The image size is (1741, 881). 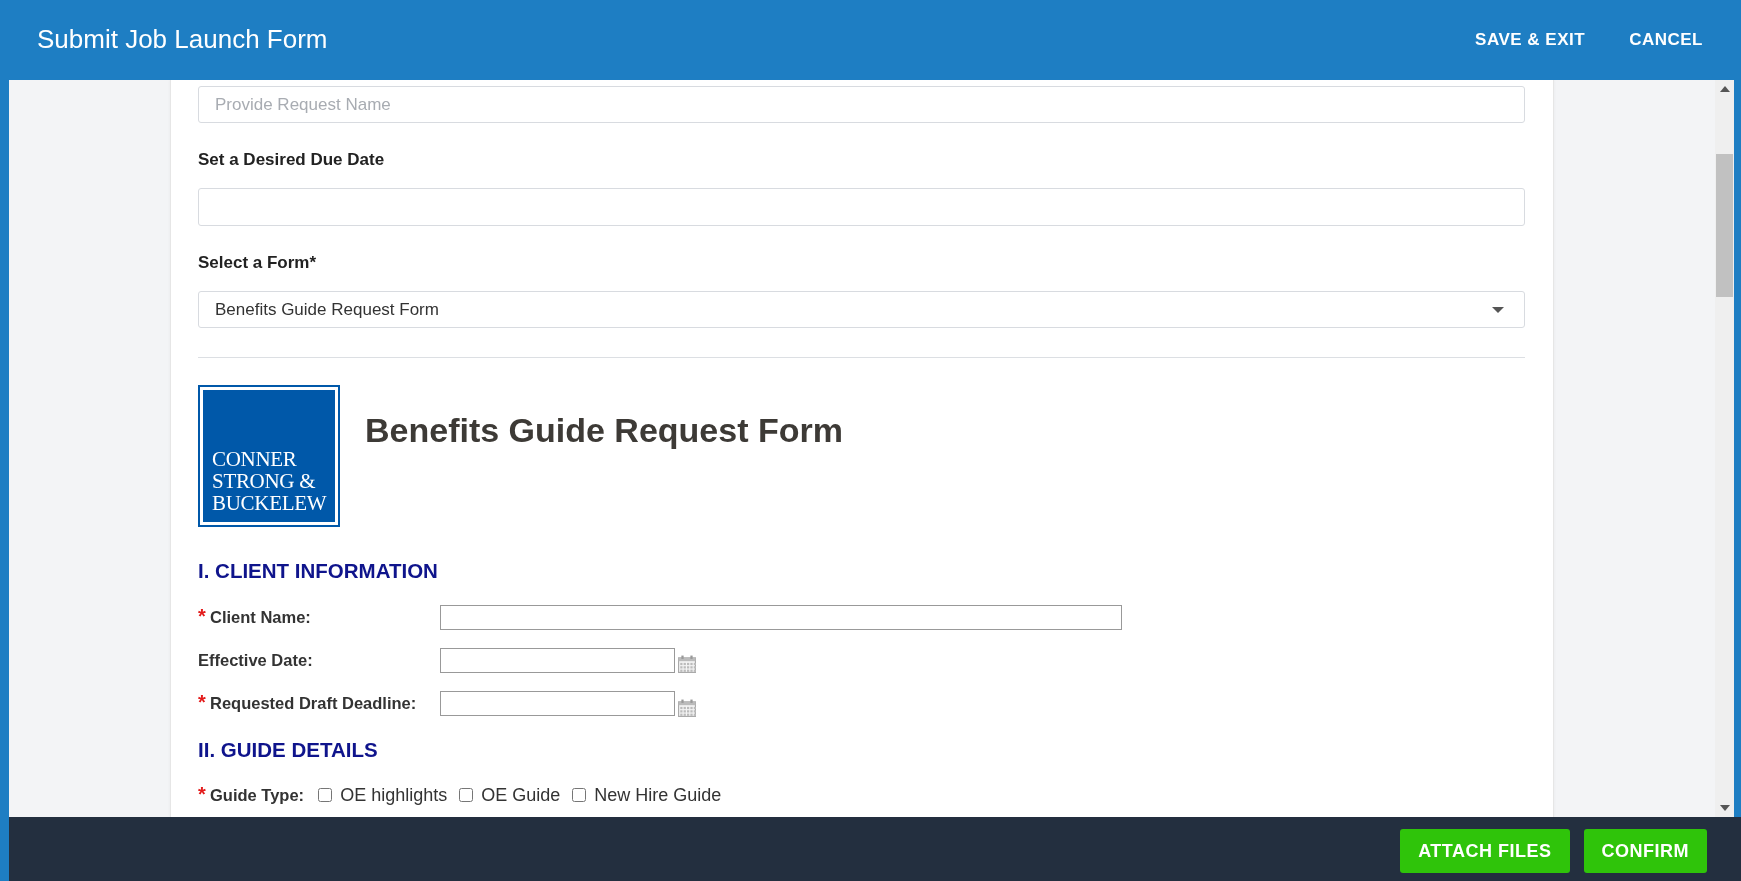 What do you see at coordinates (258, 262) in the screenshot?
I see `field-label: Select a Form*` at bounding box center [258, 262].